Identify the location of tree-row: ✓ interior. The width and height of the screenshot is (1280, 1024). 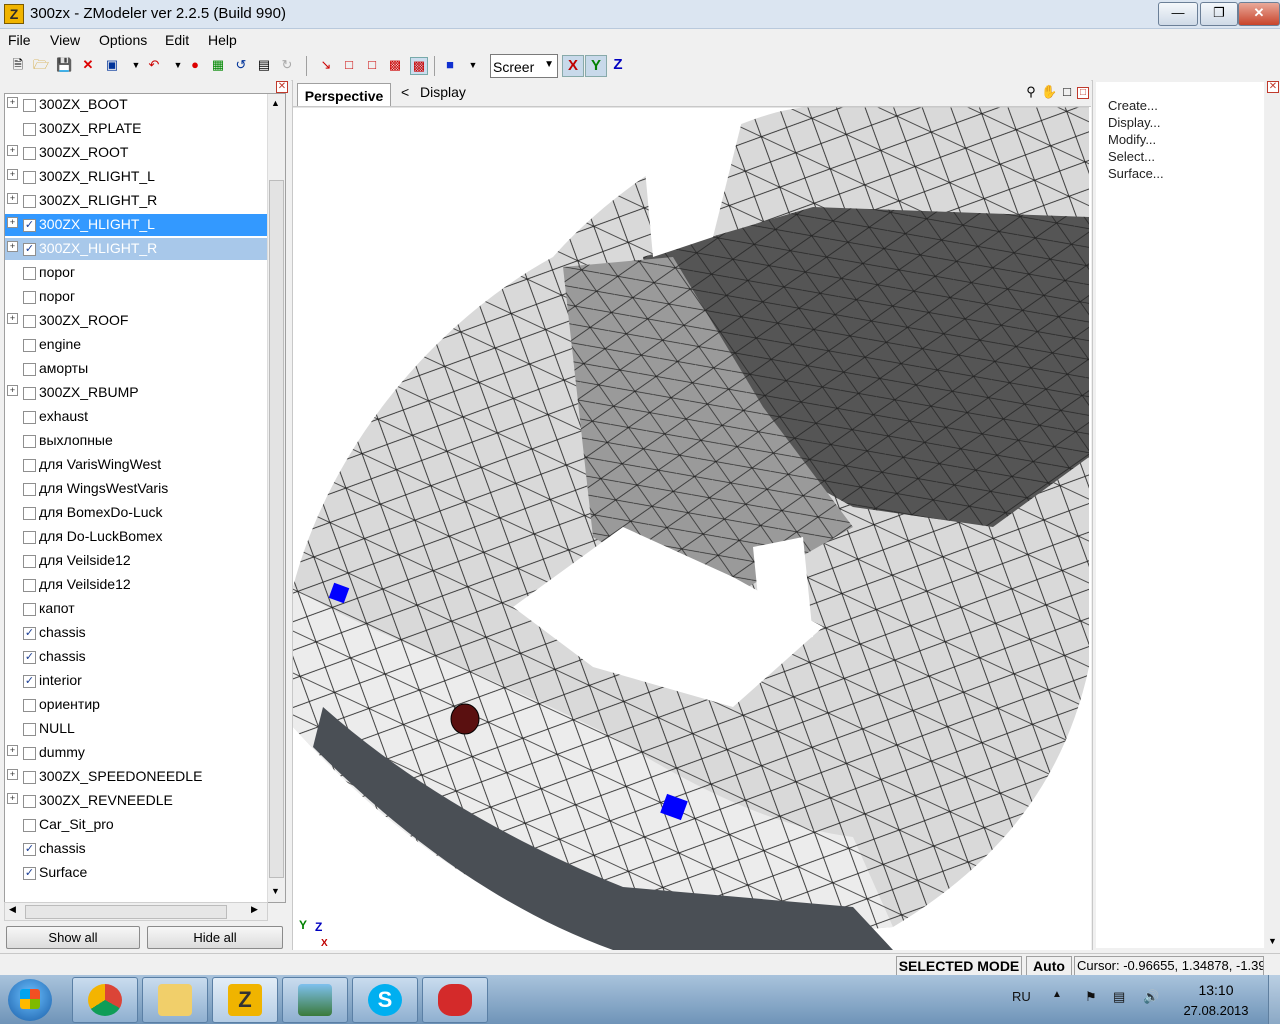
(136, 681).